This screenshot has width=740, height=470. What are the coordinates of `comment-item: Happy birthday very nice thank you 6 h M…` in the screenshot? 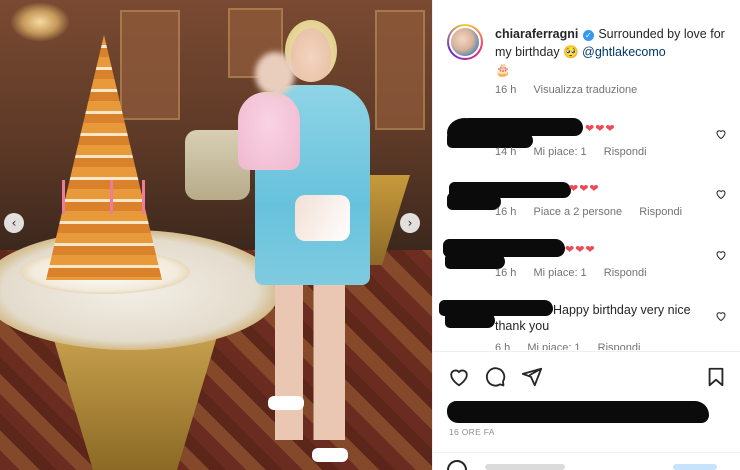 It's located at (586, 322).